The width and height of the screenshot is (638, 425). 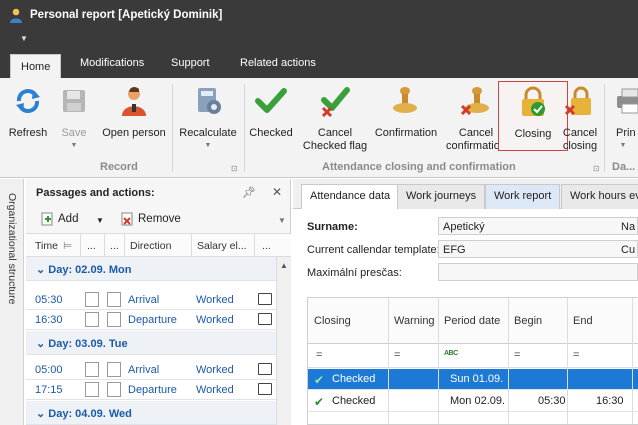 What do you see at coordinates (319, 355) in the screenshot?
I see `filter-closing: =` at bounding box center [319, 355].